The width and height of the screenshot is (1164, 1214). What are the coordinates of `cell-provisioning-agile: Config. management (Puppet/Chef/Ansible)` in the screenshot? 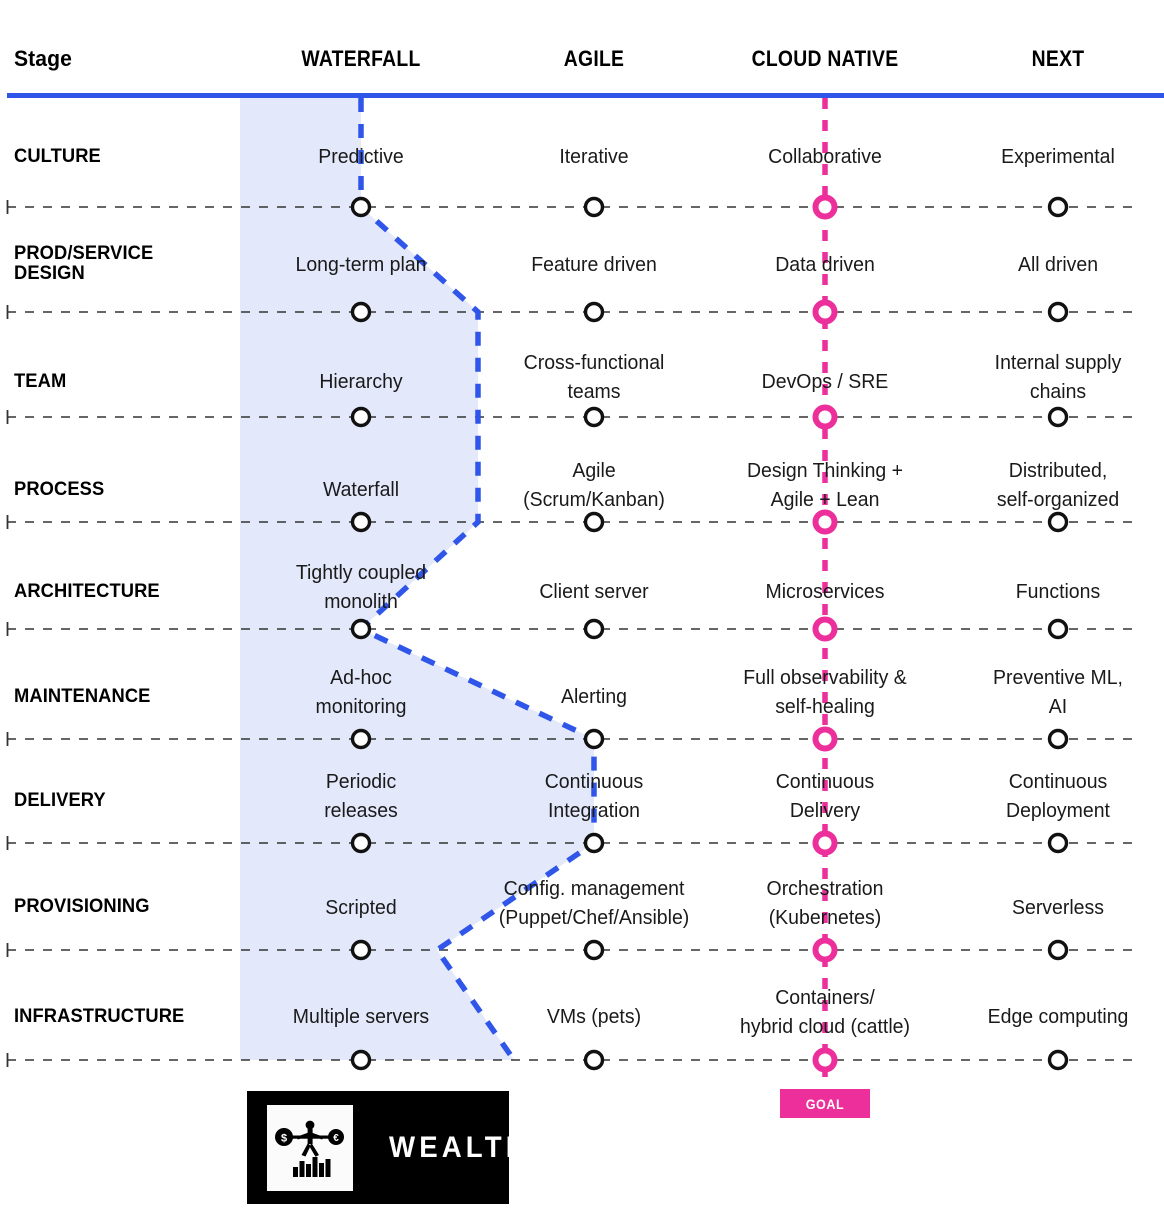 It's located at (594, 903).